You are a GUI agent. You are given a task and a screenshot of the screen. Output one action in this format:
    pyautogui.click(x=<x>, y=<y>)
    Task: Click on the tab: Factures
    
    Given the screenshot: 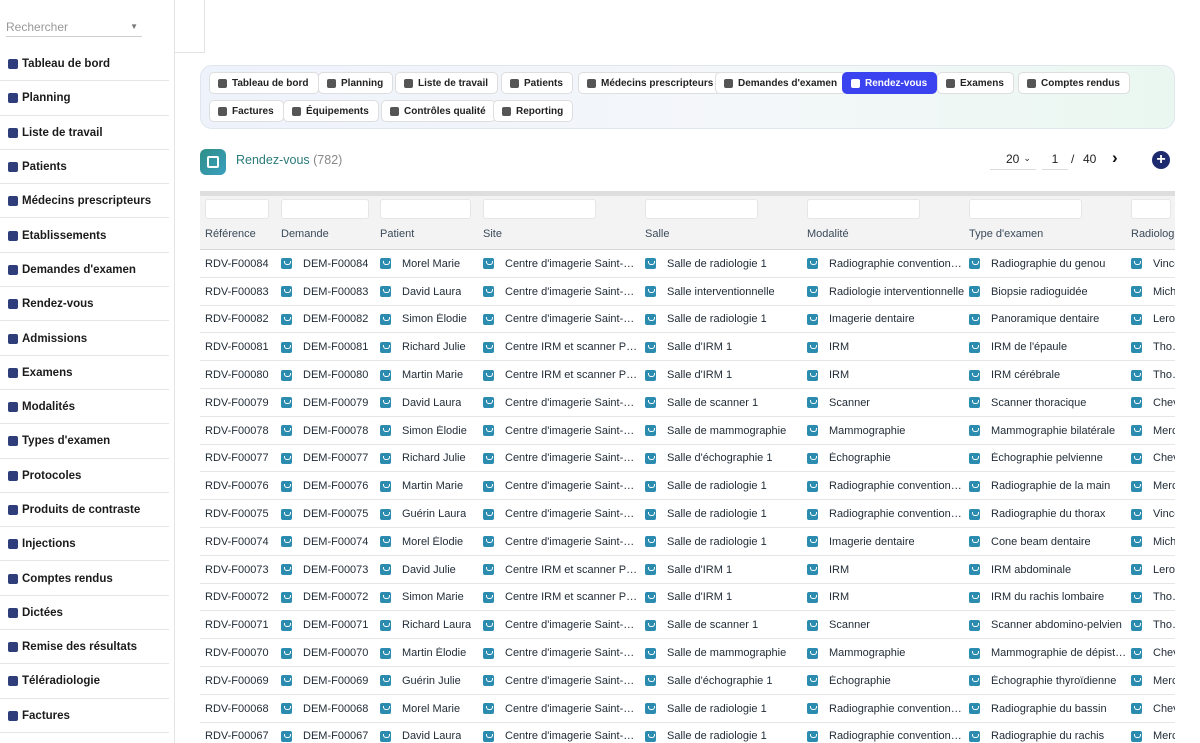 What is the action you would take?
    pyautogui.click(x=246, y=111)
    